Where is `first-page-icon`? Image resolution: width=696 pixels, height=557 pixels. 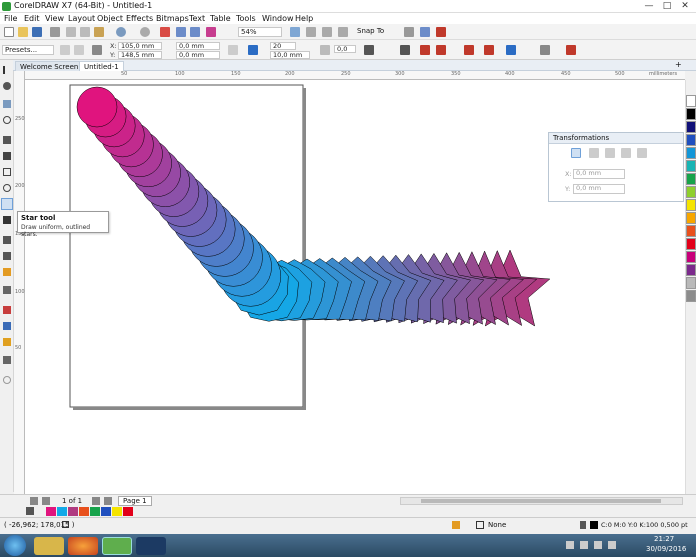
first-page-icon is located at coordinates (34, 501).